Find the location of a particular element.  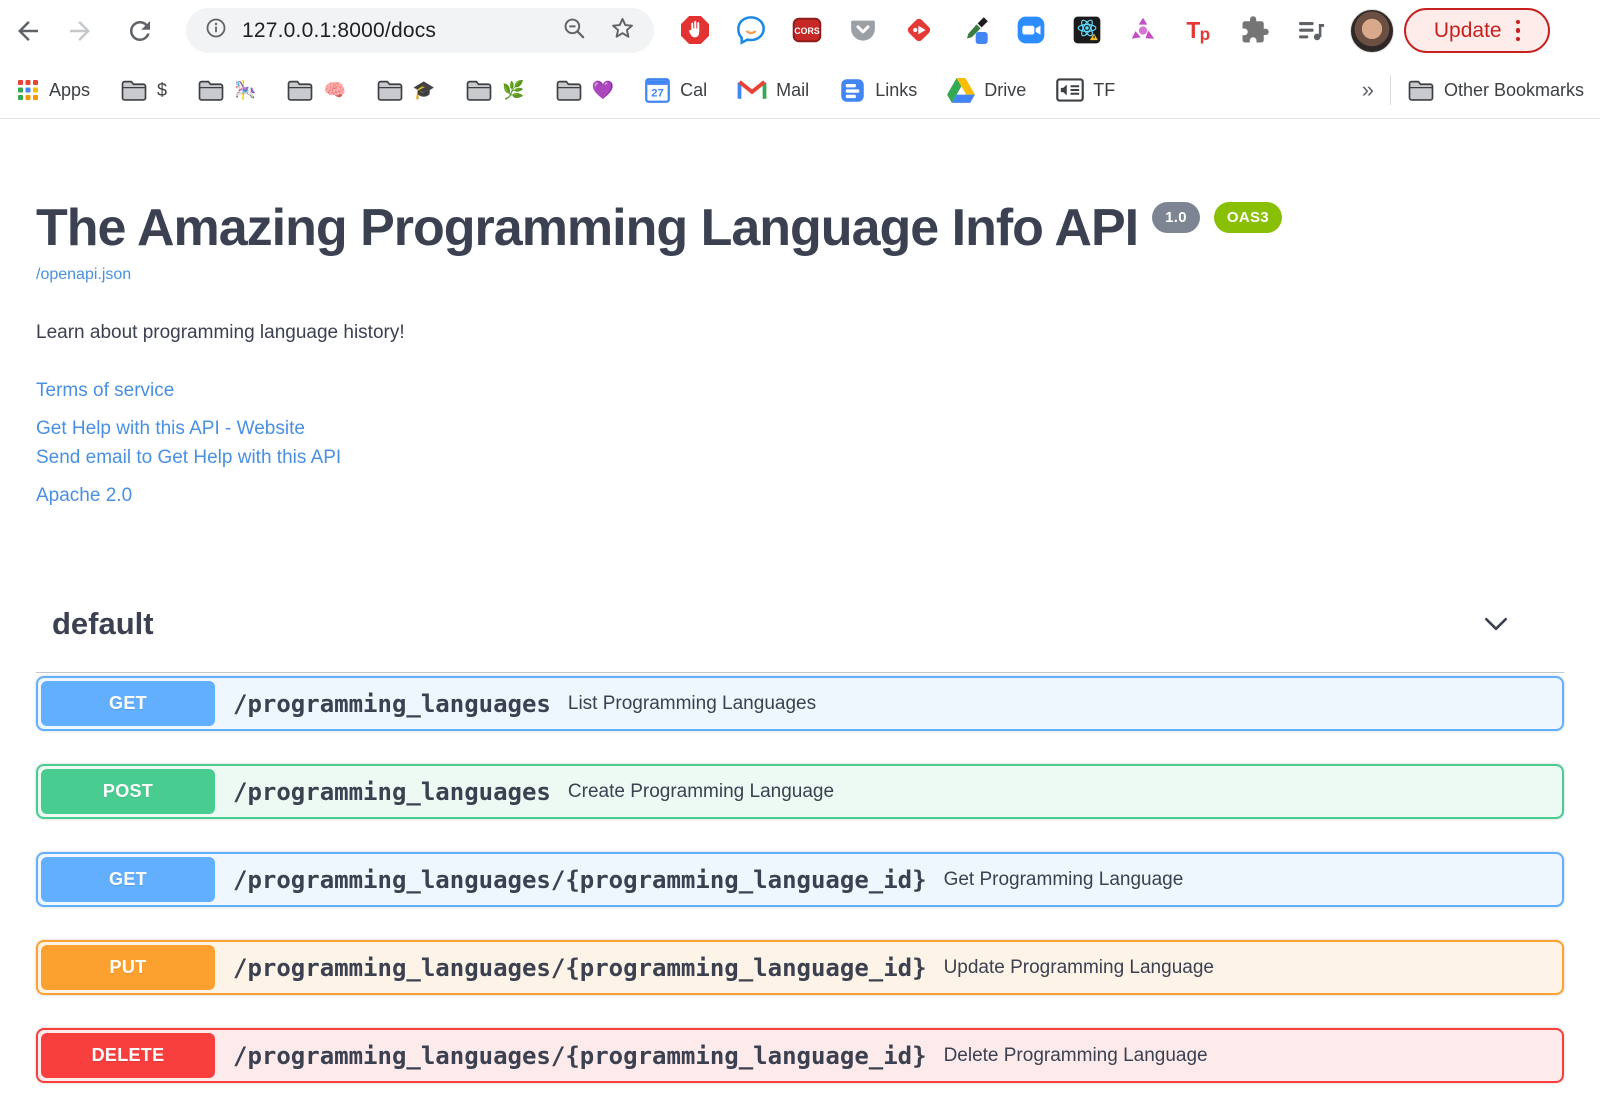

recycle-icon is located at coordinates (1143, 30).